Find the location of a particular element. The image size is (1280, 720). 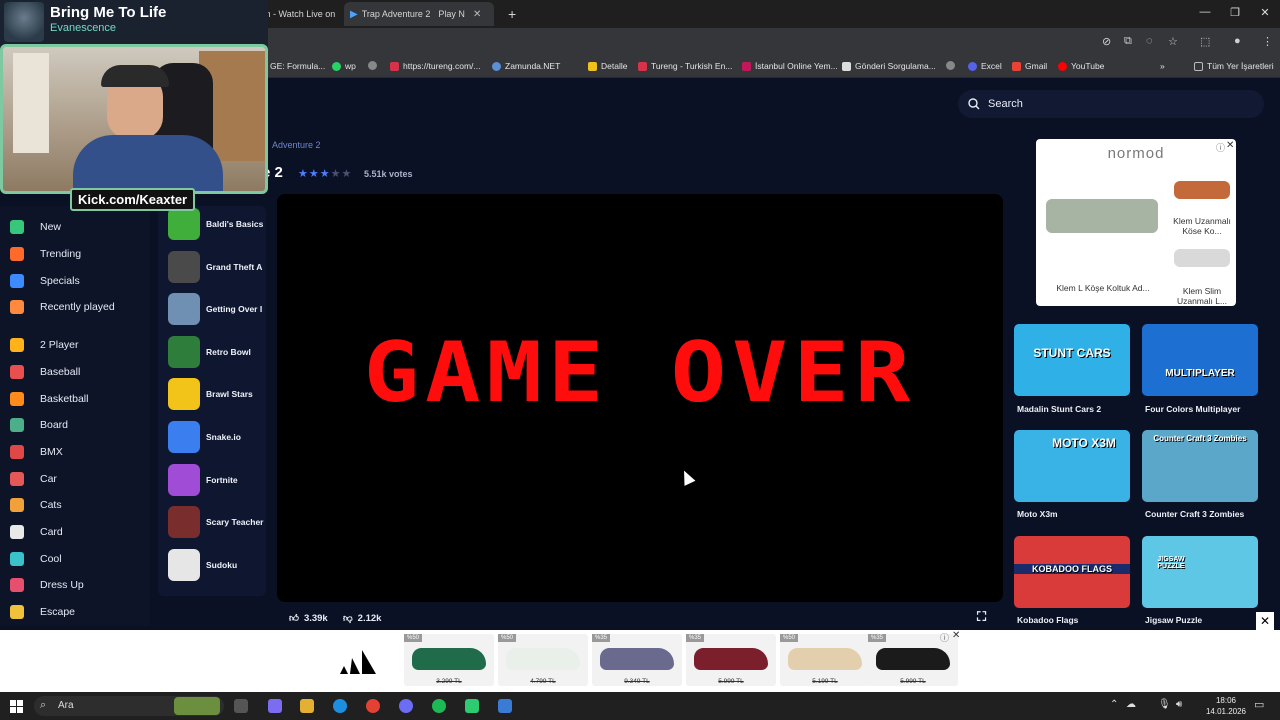

shoe-ad-item: %35 5.999 TL is located at coordinates (731, 660).